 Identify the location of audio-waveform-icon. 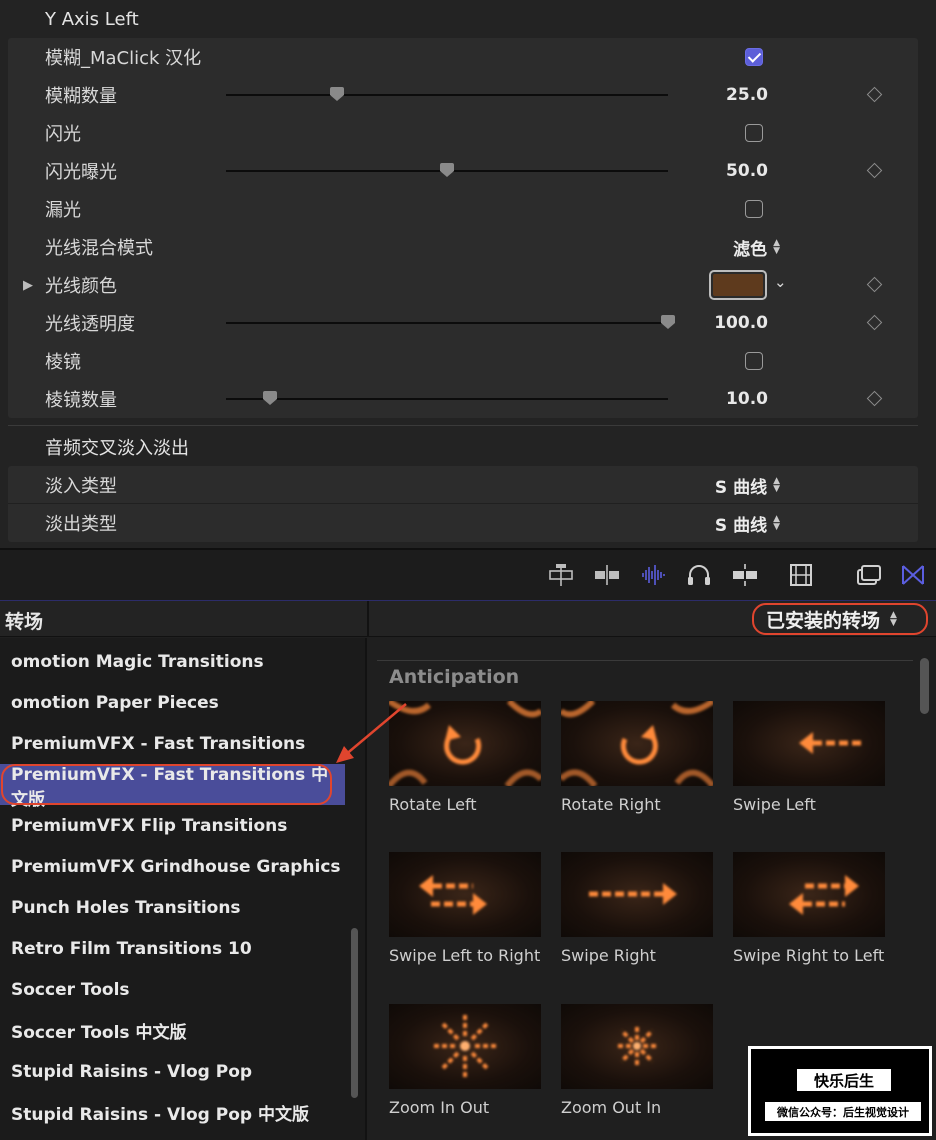
(654, 575).